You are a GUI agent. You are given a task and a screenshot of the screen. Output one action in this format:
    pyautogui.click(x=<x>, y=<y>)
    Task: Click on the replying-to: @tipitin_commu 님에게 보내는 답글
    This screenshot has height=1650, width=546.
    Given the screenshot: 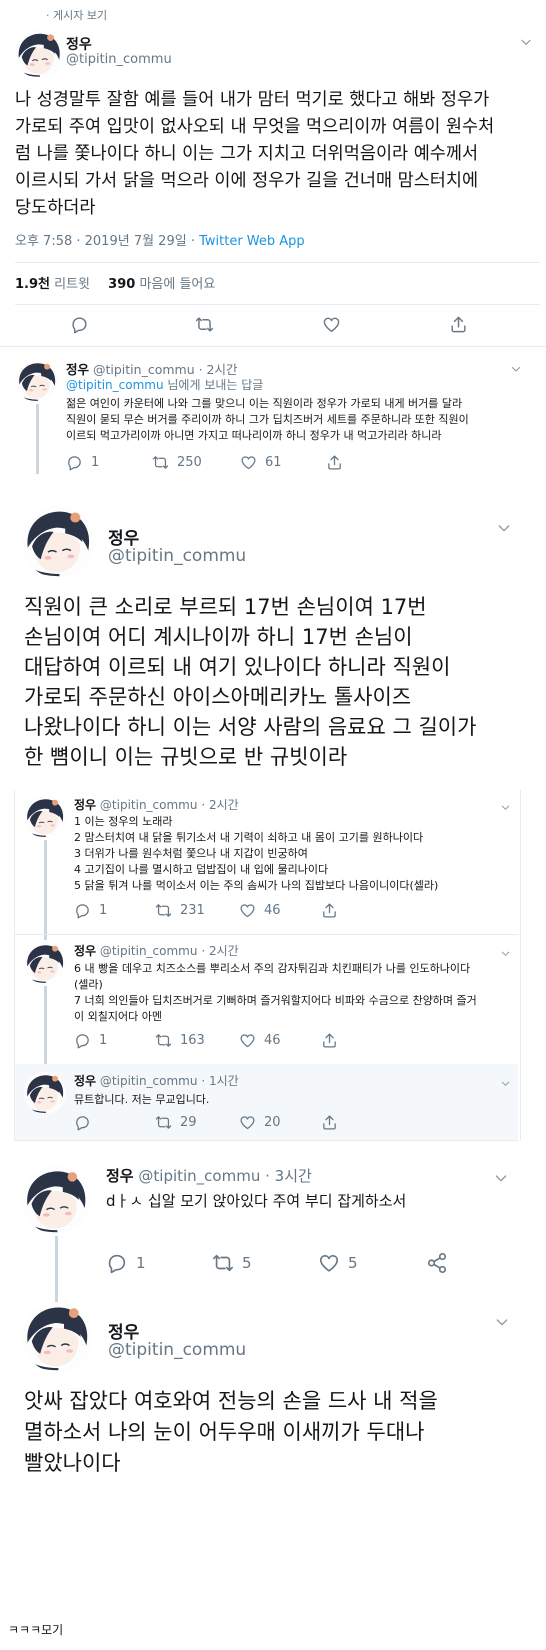 What is the action you would take?
    pyautogui.click(x=164, y=385)
    